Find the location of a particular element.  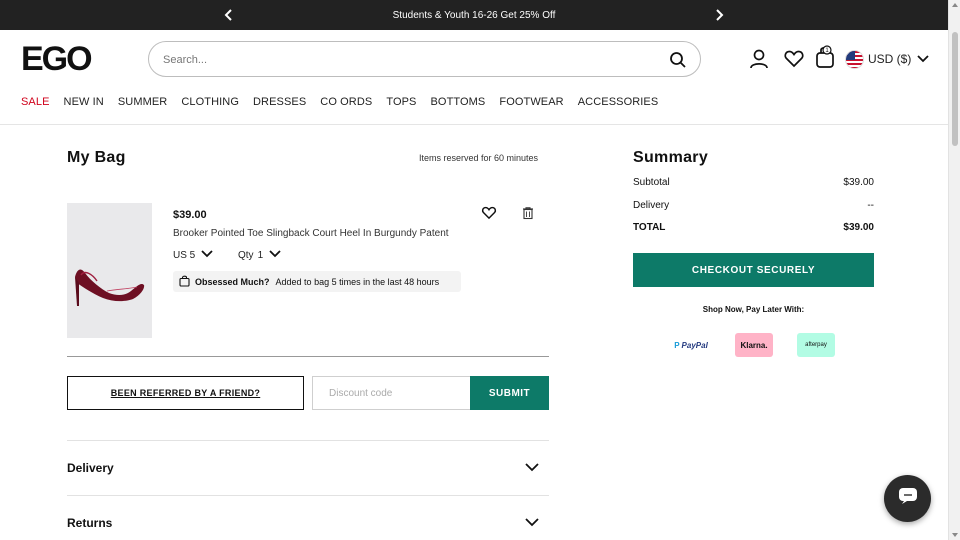

paypal-logo: P PayPal is located at coordinates (691, 345).